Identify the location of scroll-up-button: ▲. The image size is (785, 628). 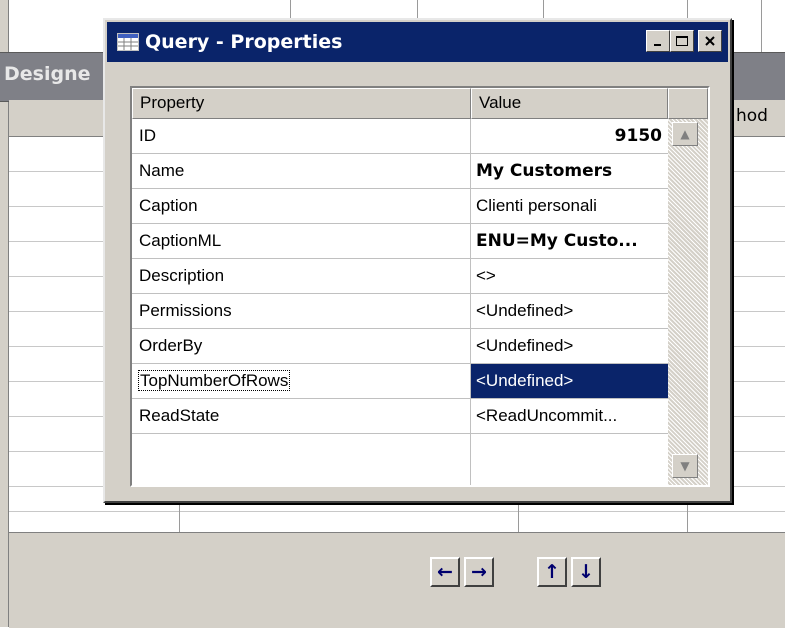
(685, 134).